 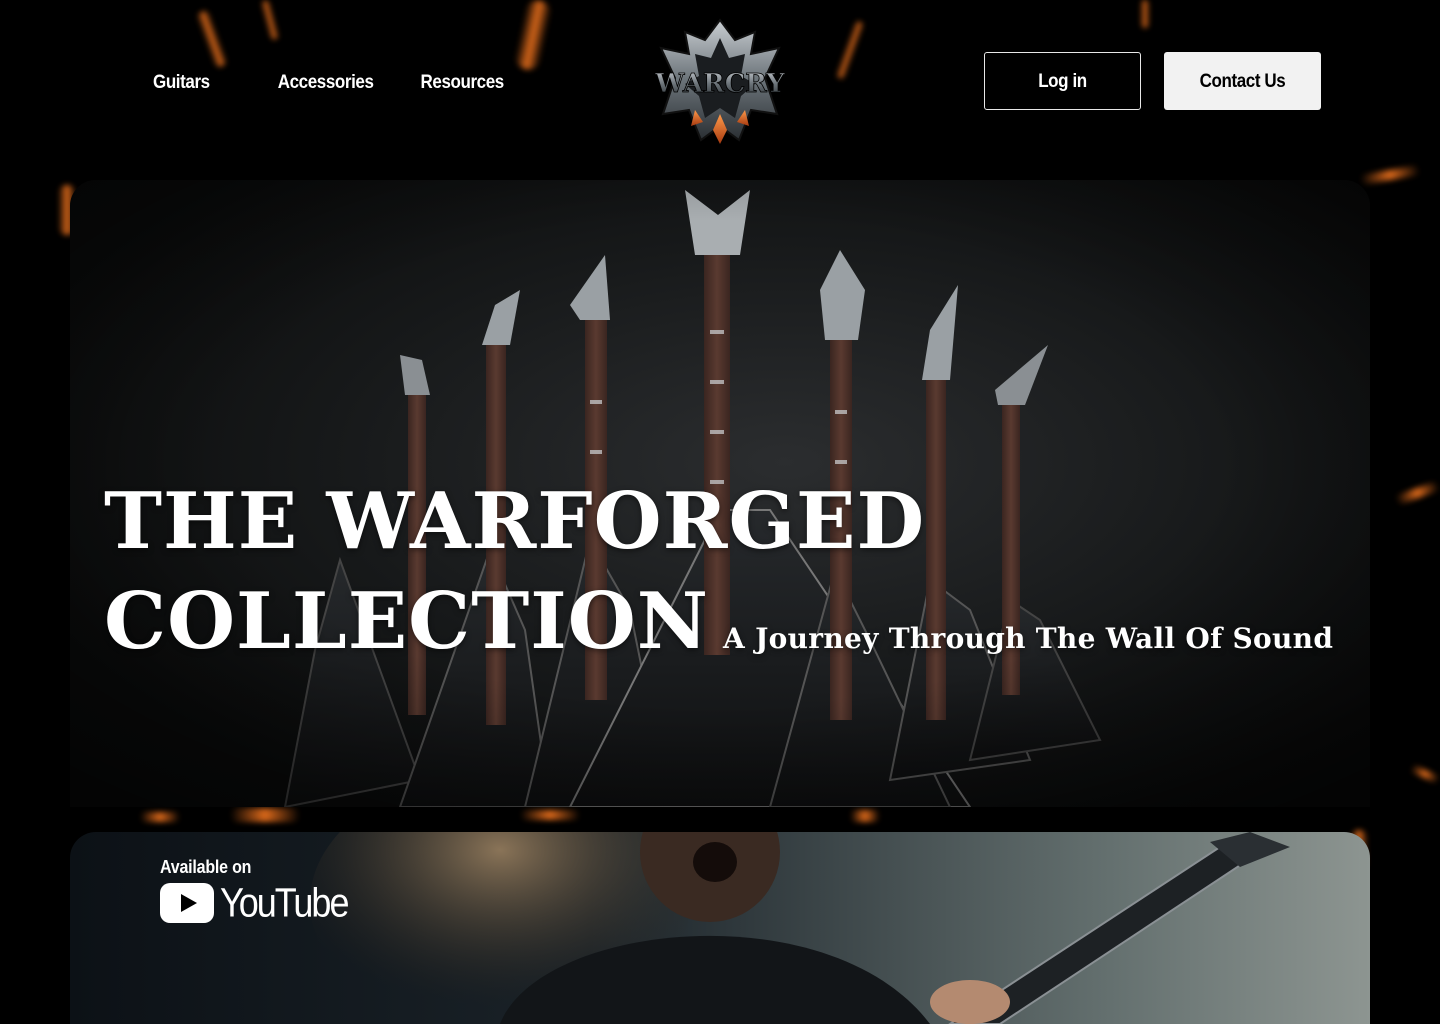 What do you see at coordinates (515, 521) in the screenshot?
I see `hero-title-line-1: THE WARFORGED` at bounding box center [515, 521].